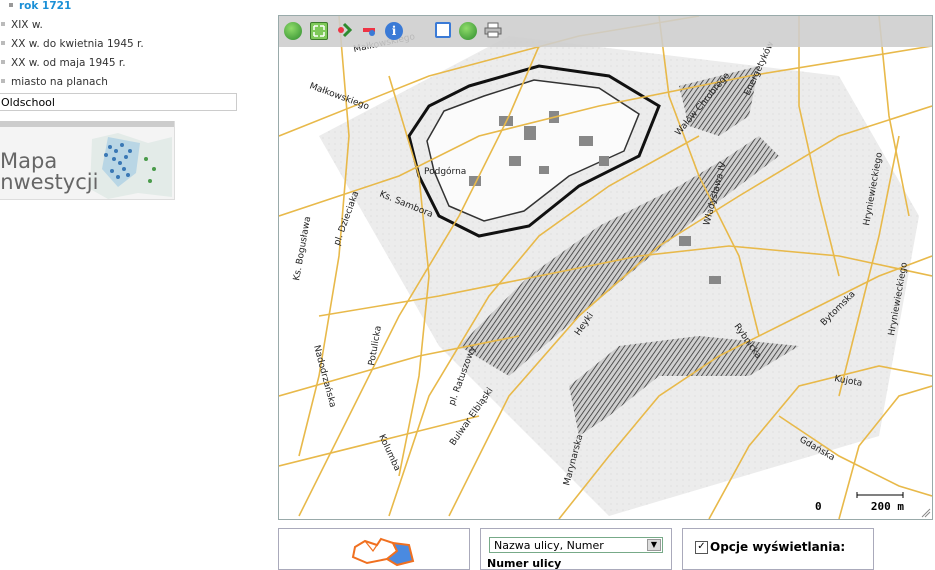  What do you see at coordinates (443, 30) in the screenshot?
I see `window-icon` at bounding box center [443, 30].